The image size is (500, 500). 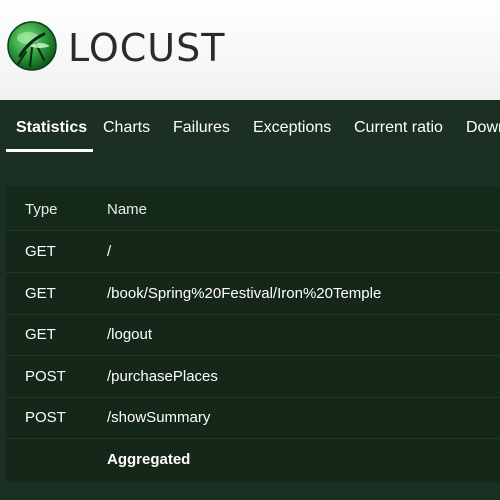 I want to click on brand-name: LOCUST, so click(x=147, y=48).